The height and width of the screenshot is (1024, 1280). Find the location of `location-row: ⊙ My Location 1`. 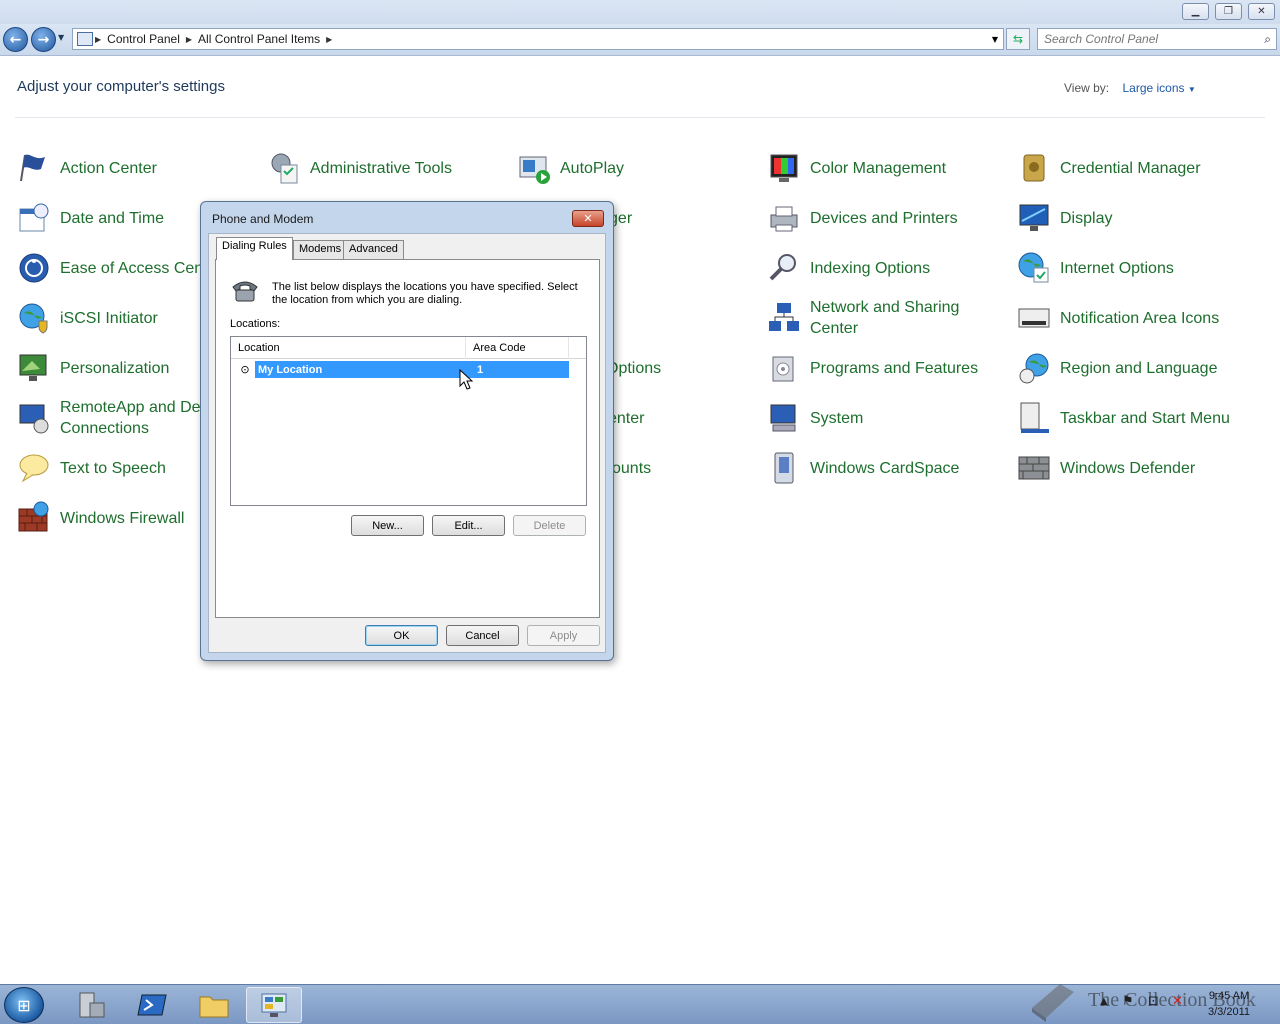

location-row: ⊙ My Location 1 is located at coordinates (402, 369).